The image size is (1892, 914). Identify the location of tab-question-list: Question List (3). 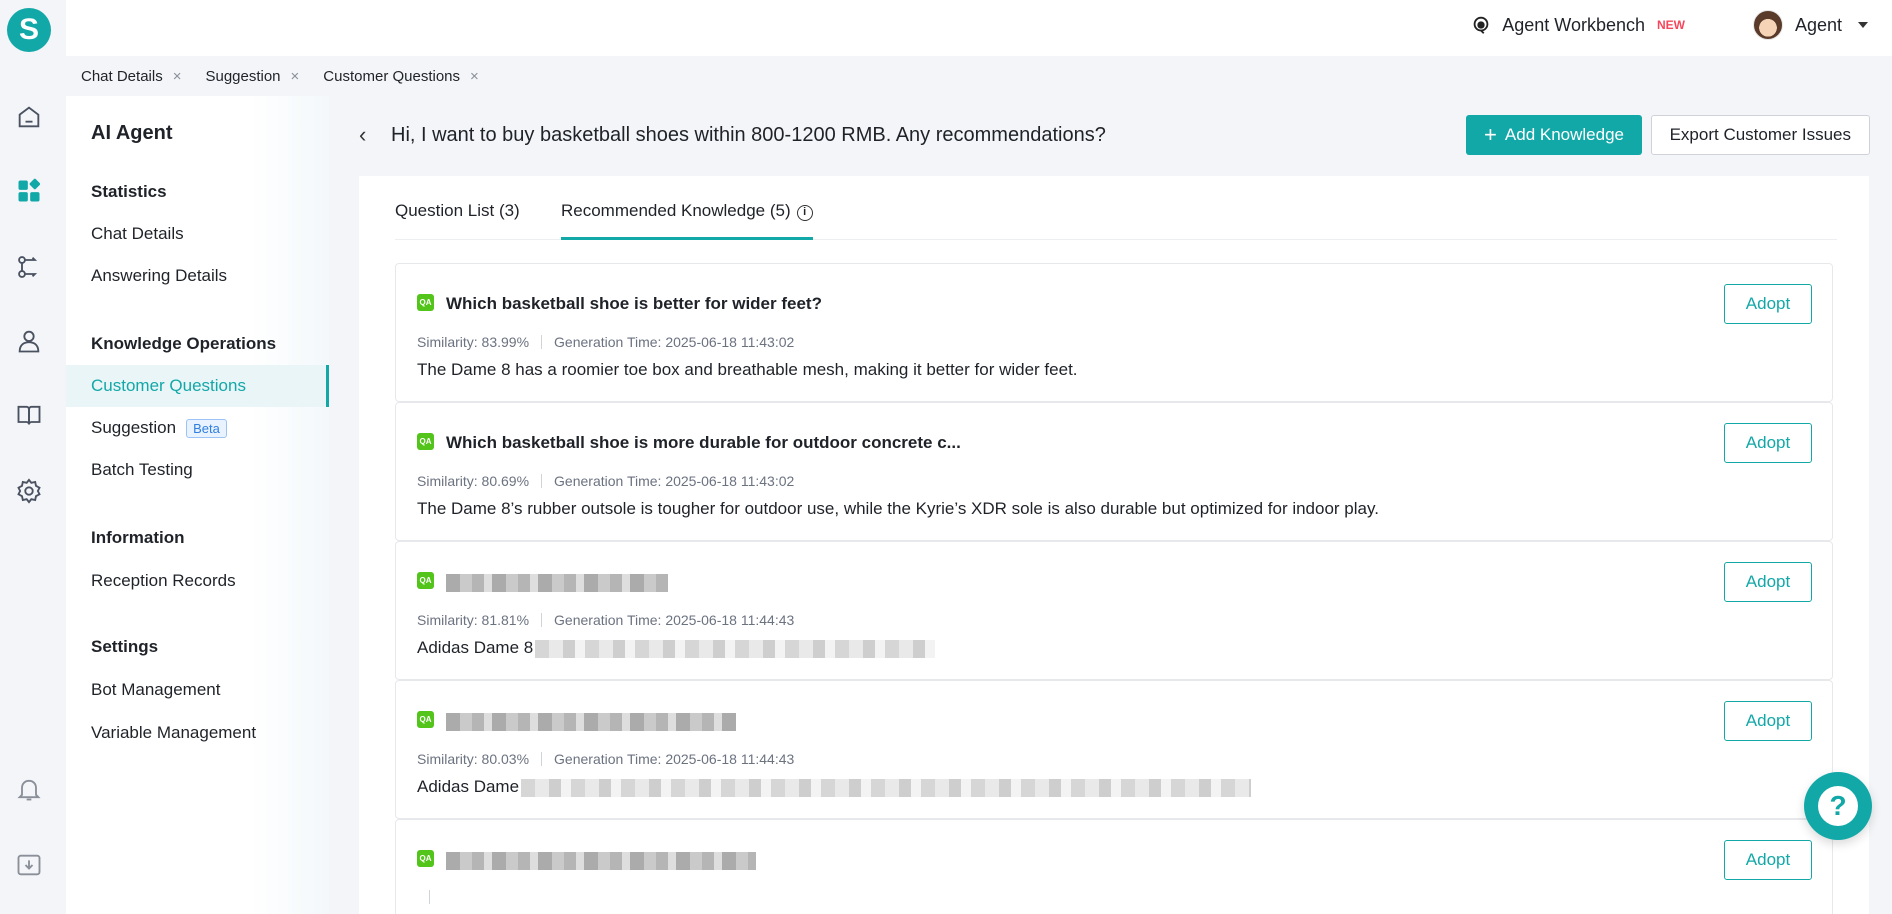
(457, 211).